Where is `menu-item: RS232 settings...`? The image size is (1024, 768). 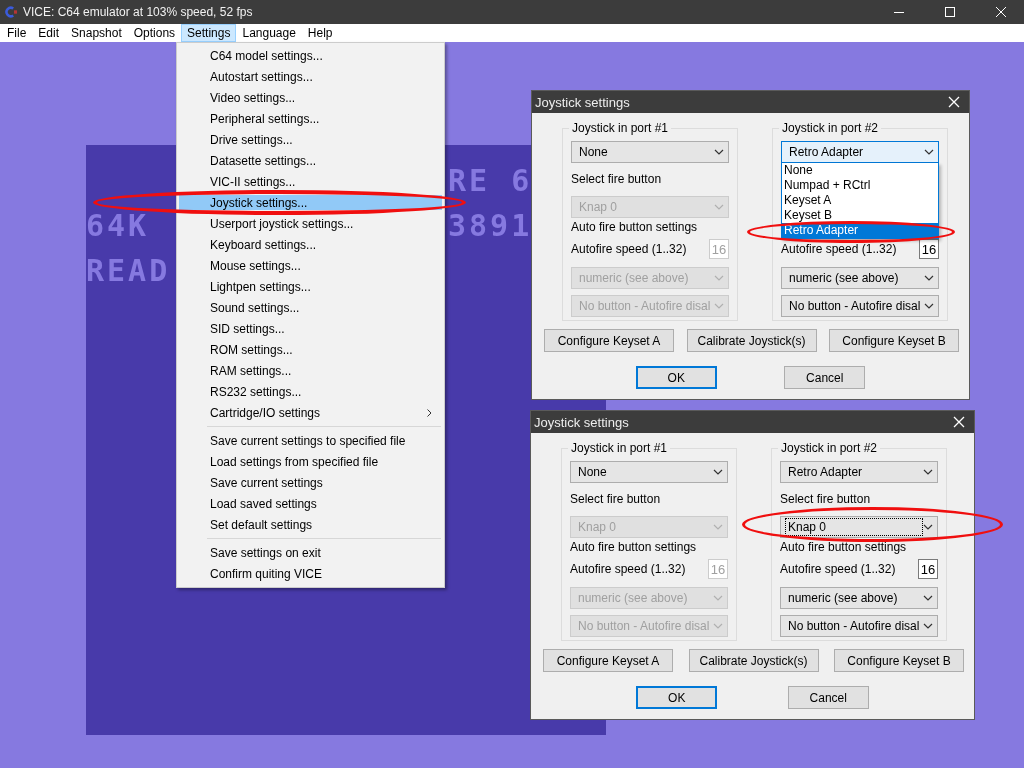 menu-item: RS232 settings... is located at coordinates (310, 391).